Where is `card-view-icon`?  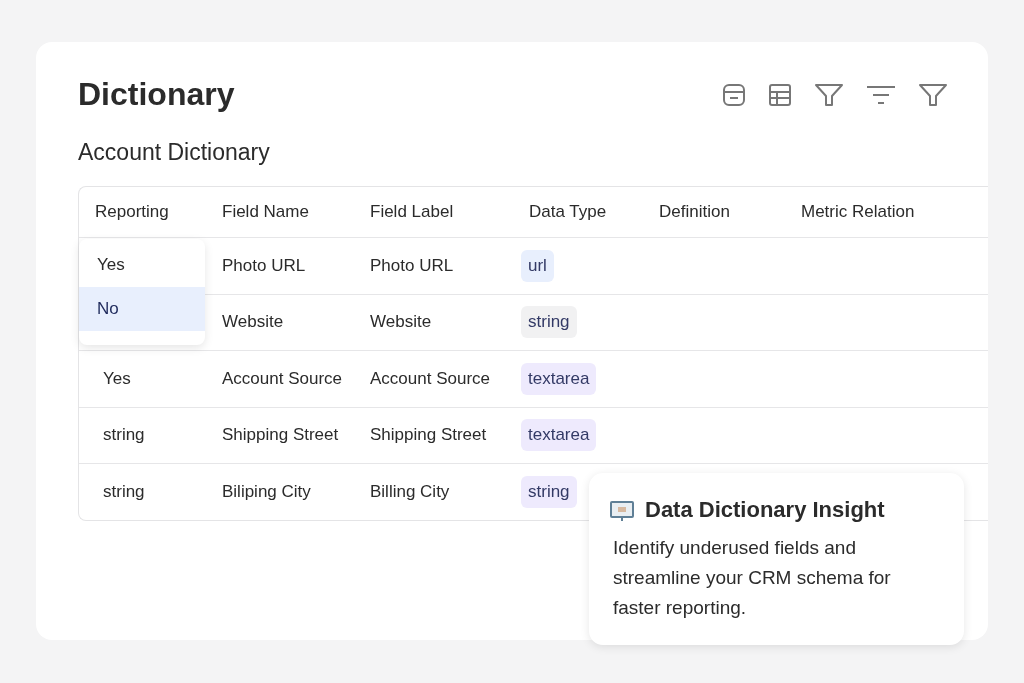
card-view-icon is located at coordinates (734, 94).